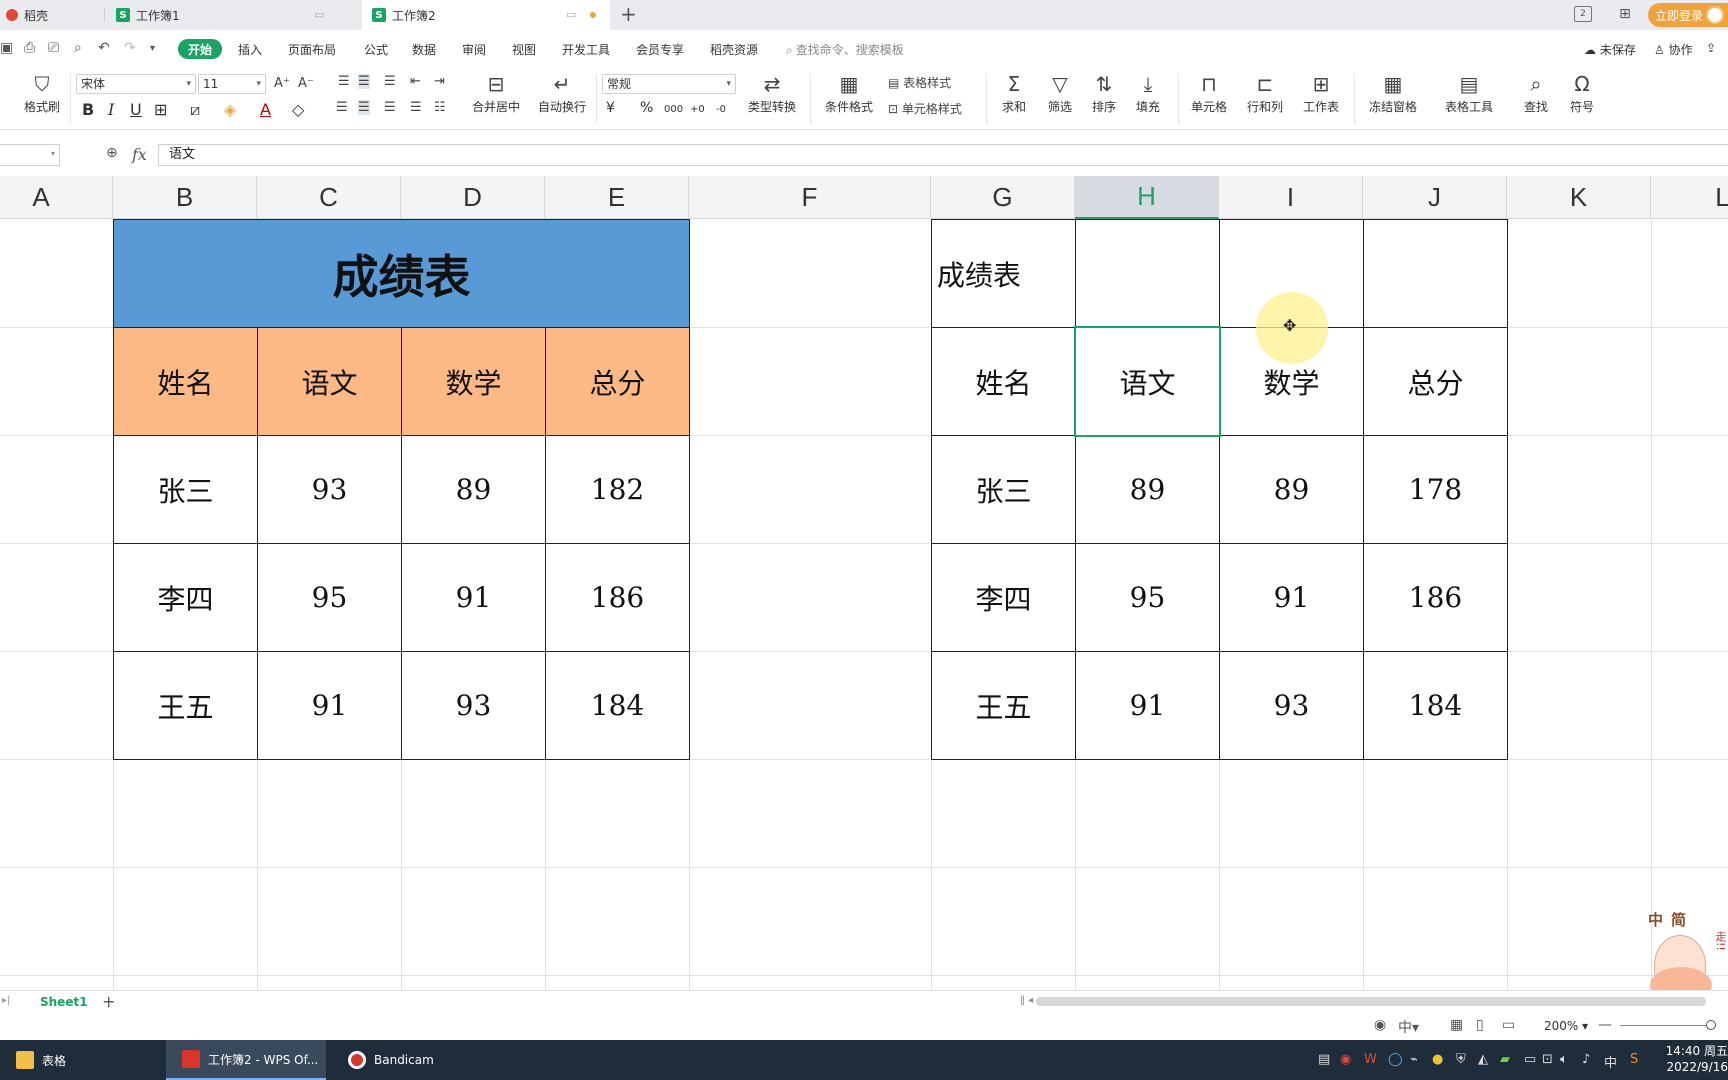 The image size is (1728, 1080). What do you see at coordinates (364, 81) in the screenshot?
I see `align-middle-icon: ☰` at bounding box center [364, 81].